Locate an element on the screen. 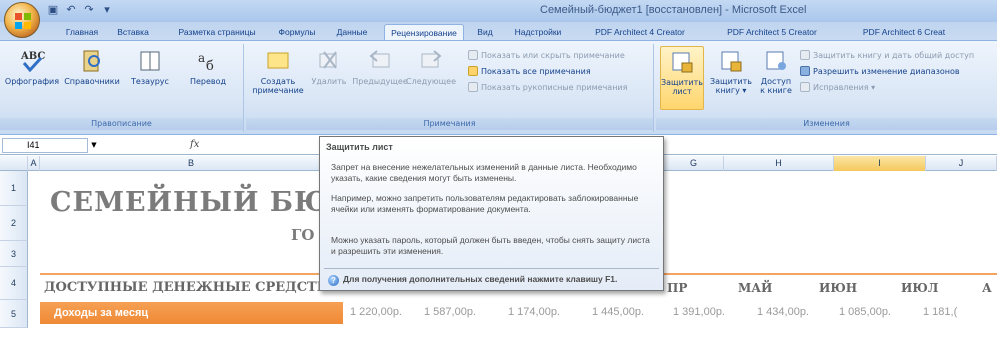  allow-edit-ranges-button: Разрешить изменение диапазонов is located at coordinates (880, 72).